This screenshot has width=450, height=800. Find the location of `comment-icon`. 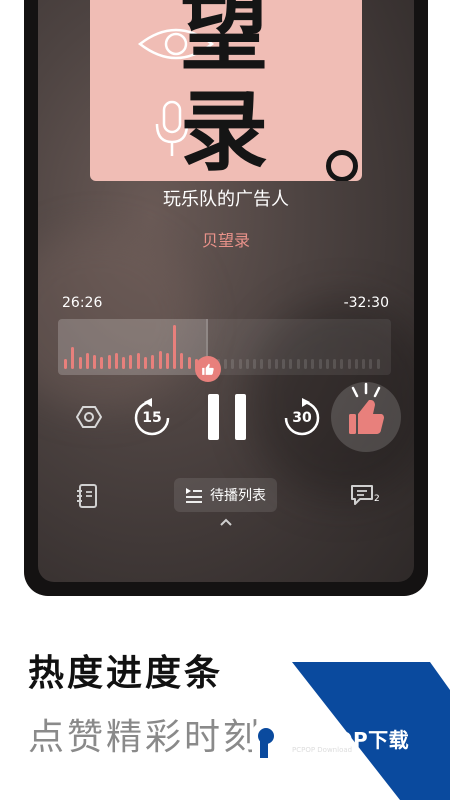

comment-icon is located at coordinates (362, 495).